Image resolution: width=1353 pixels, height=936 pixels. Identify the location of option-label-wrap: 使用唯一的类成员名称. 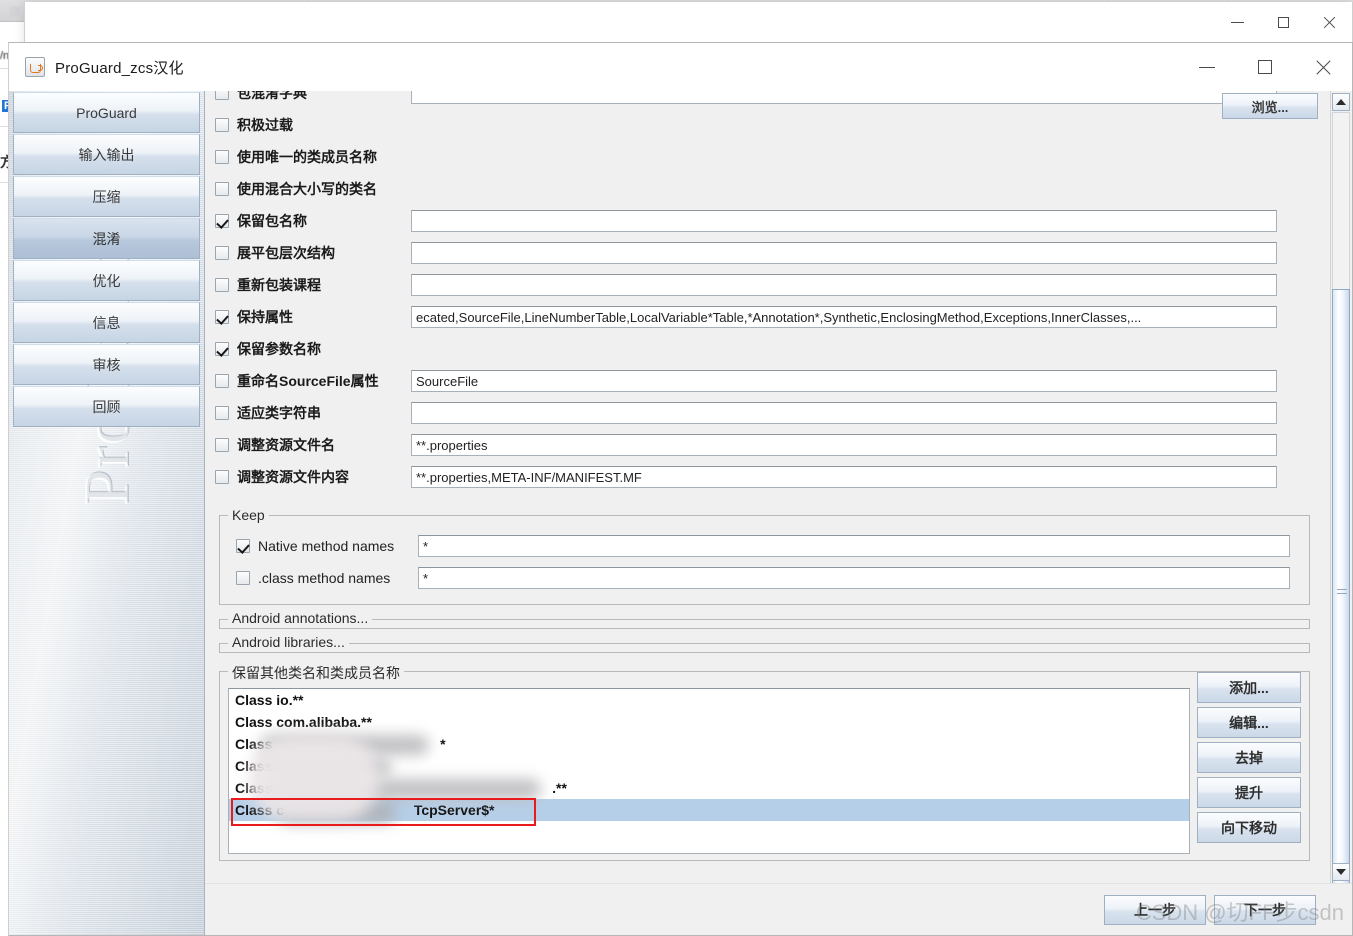
(313, 157).